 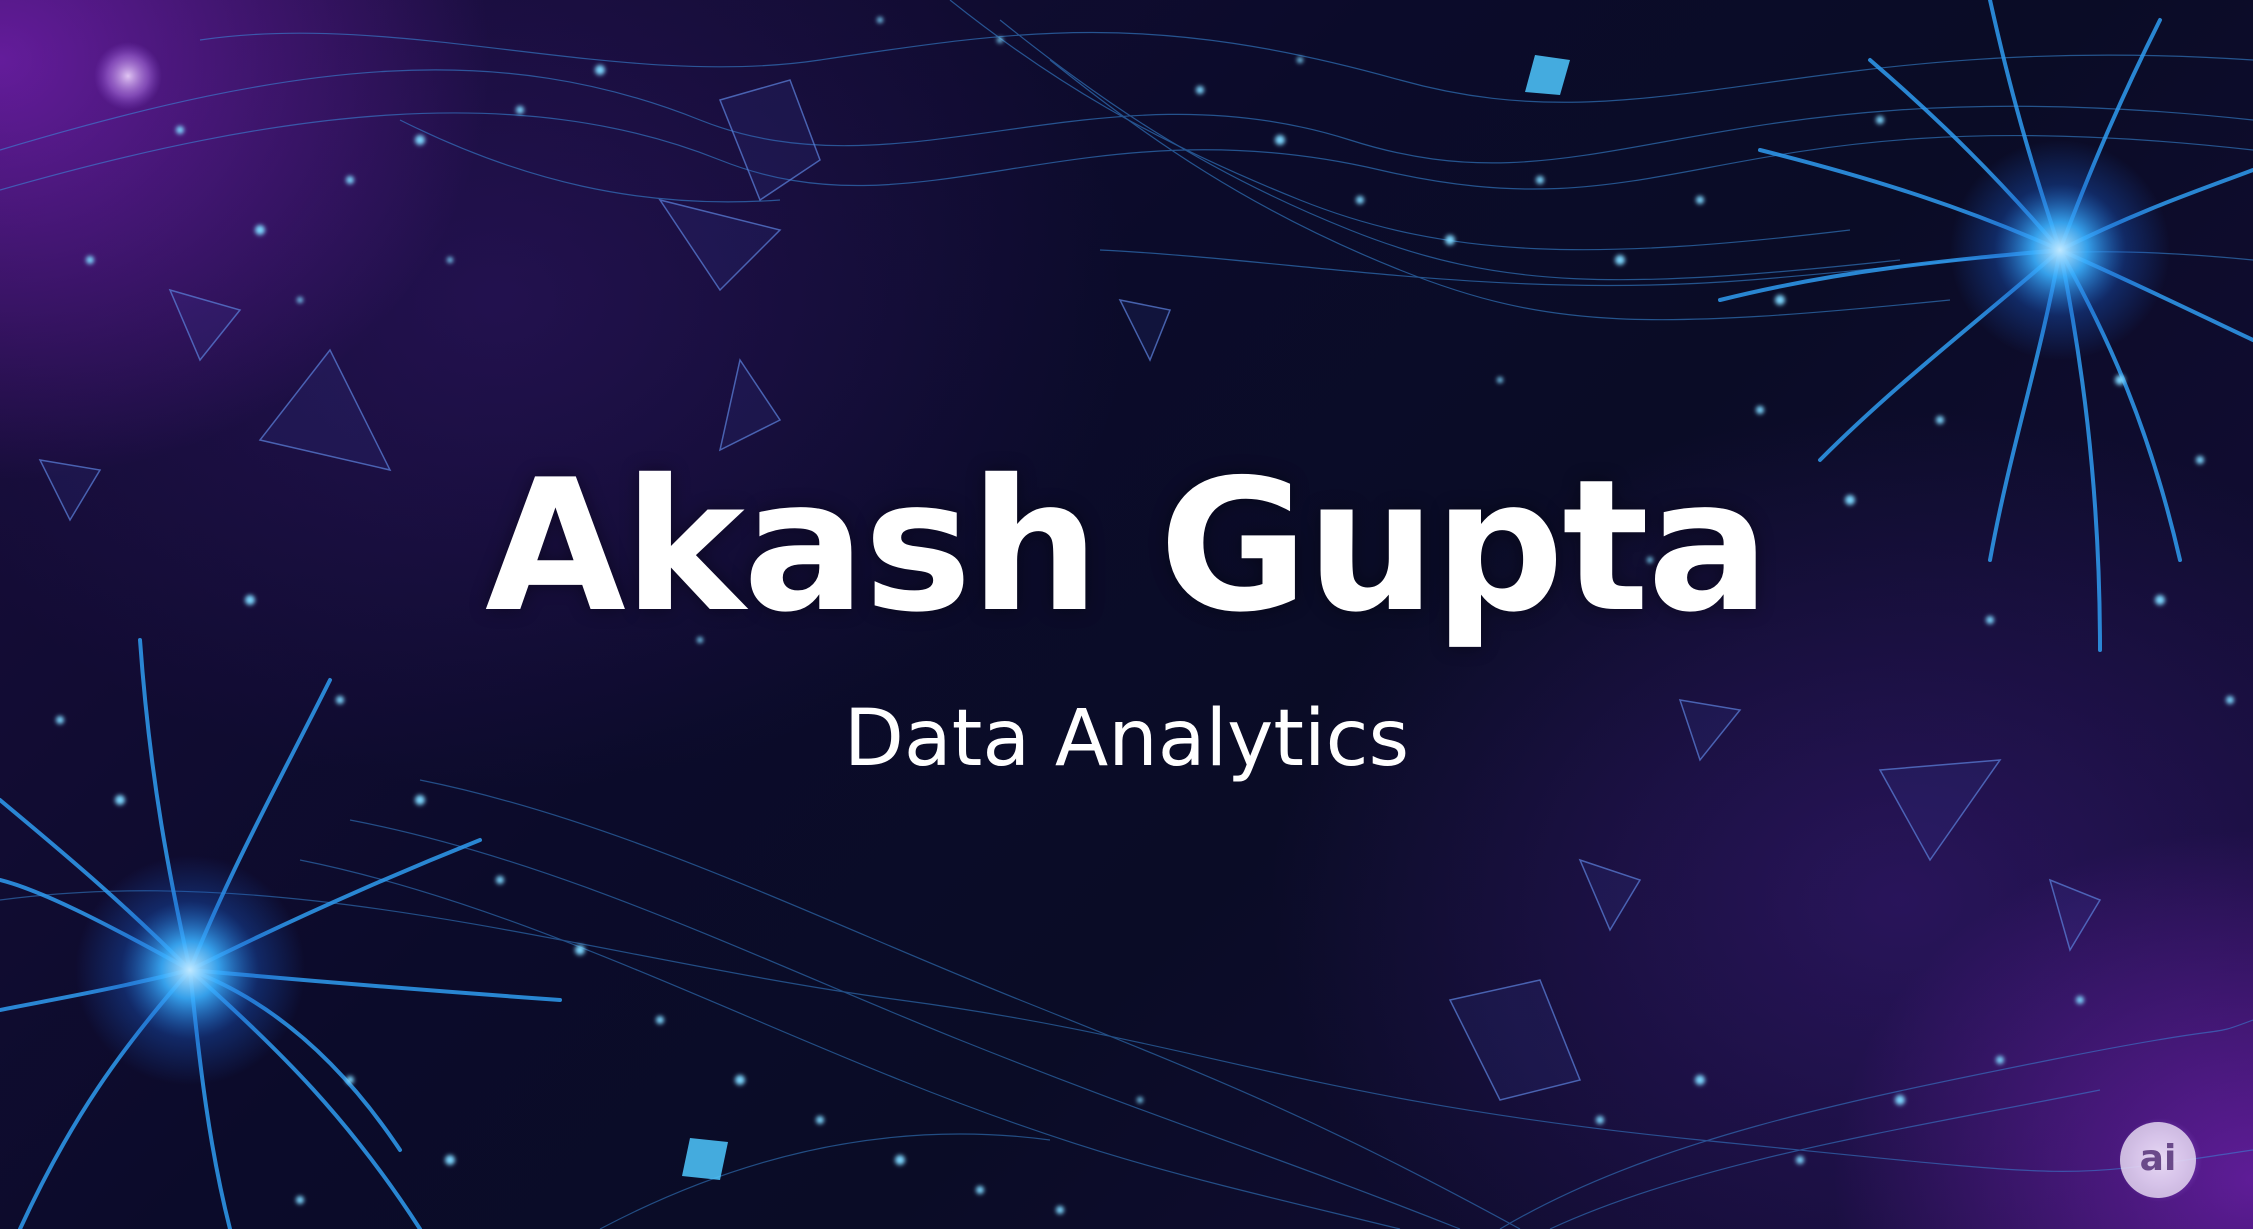 I want to click on title-name: Akash Gupta, so click(x=1127, y=546).